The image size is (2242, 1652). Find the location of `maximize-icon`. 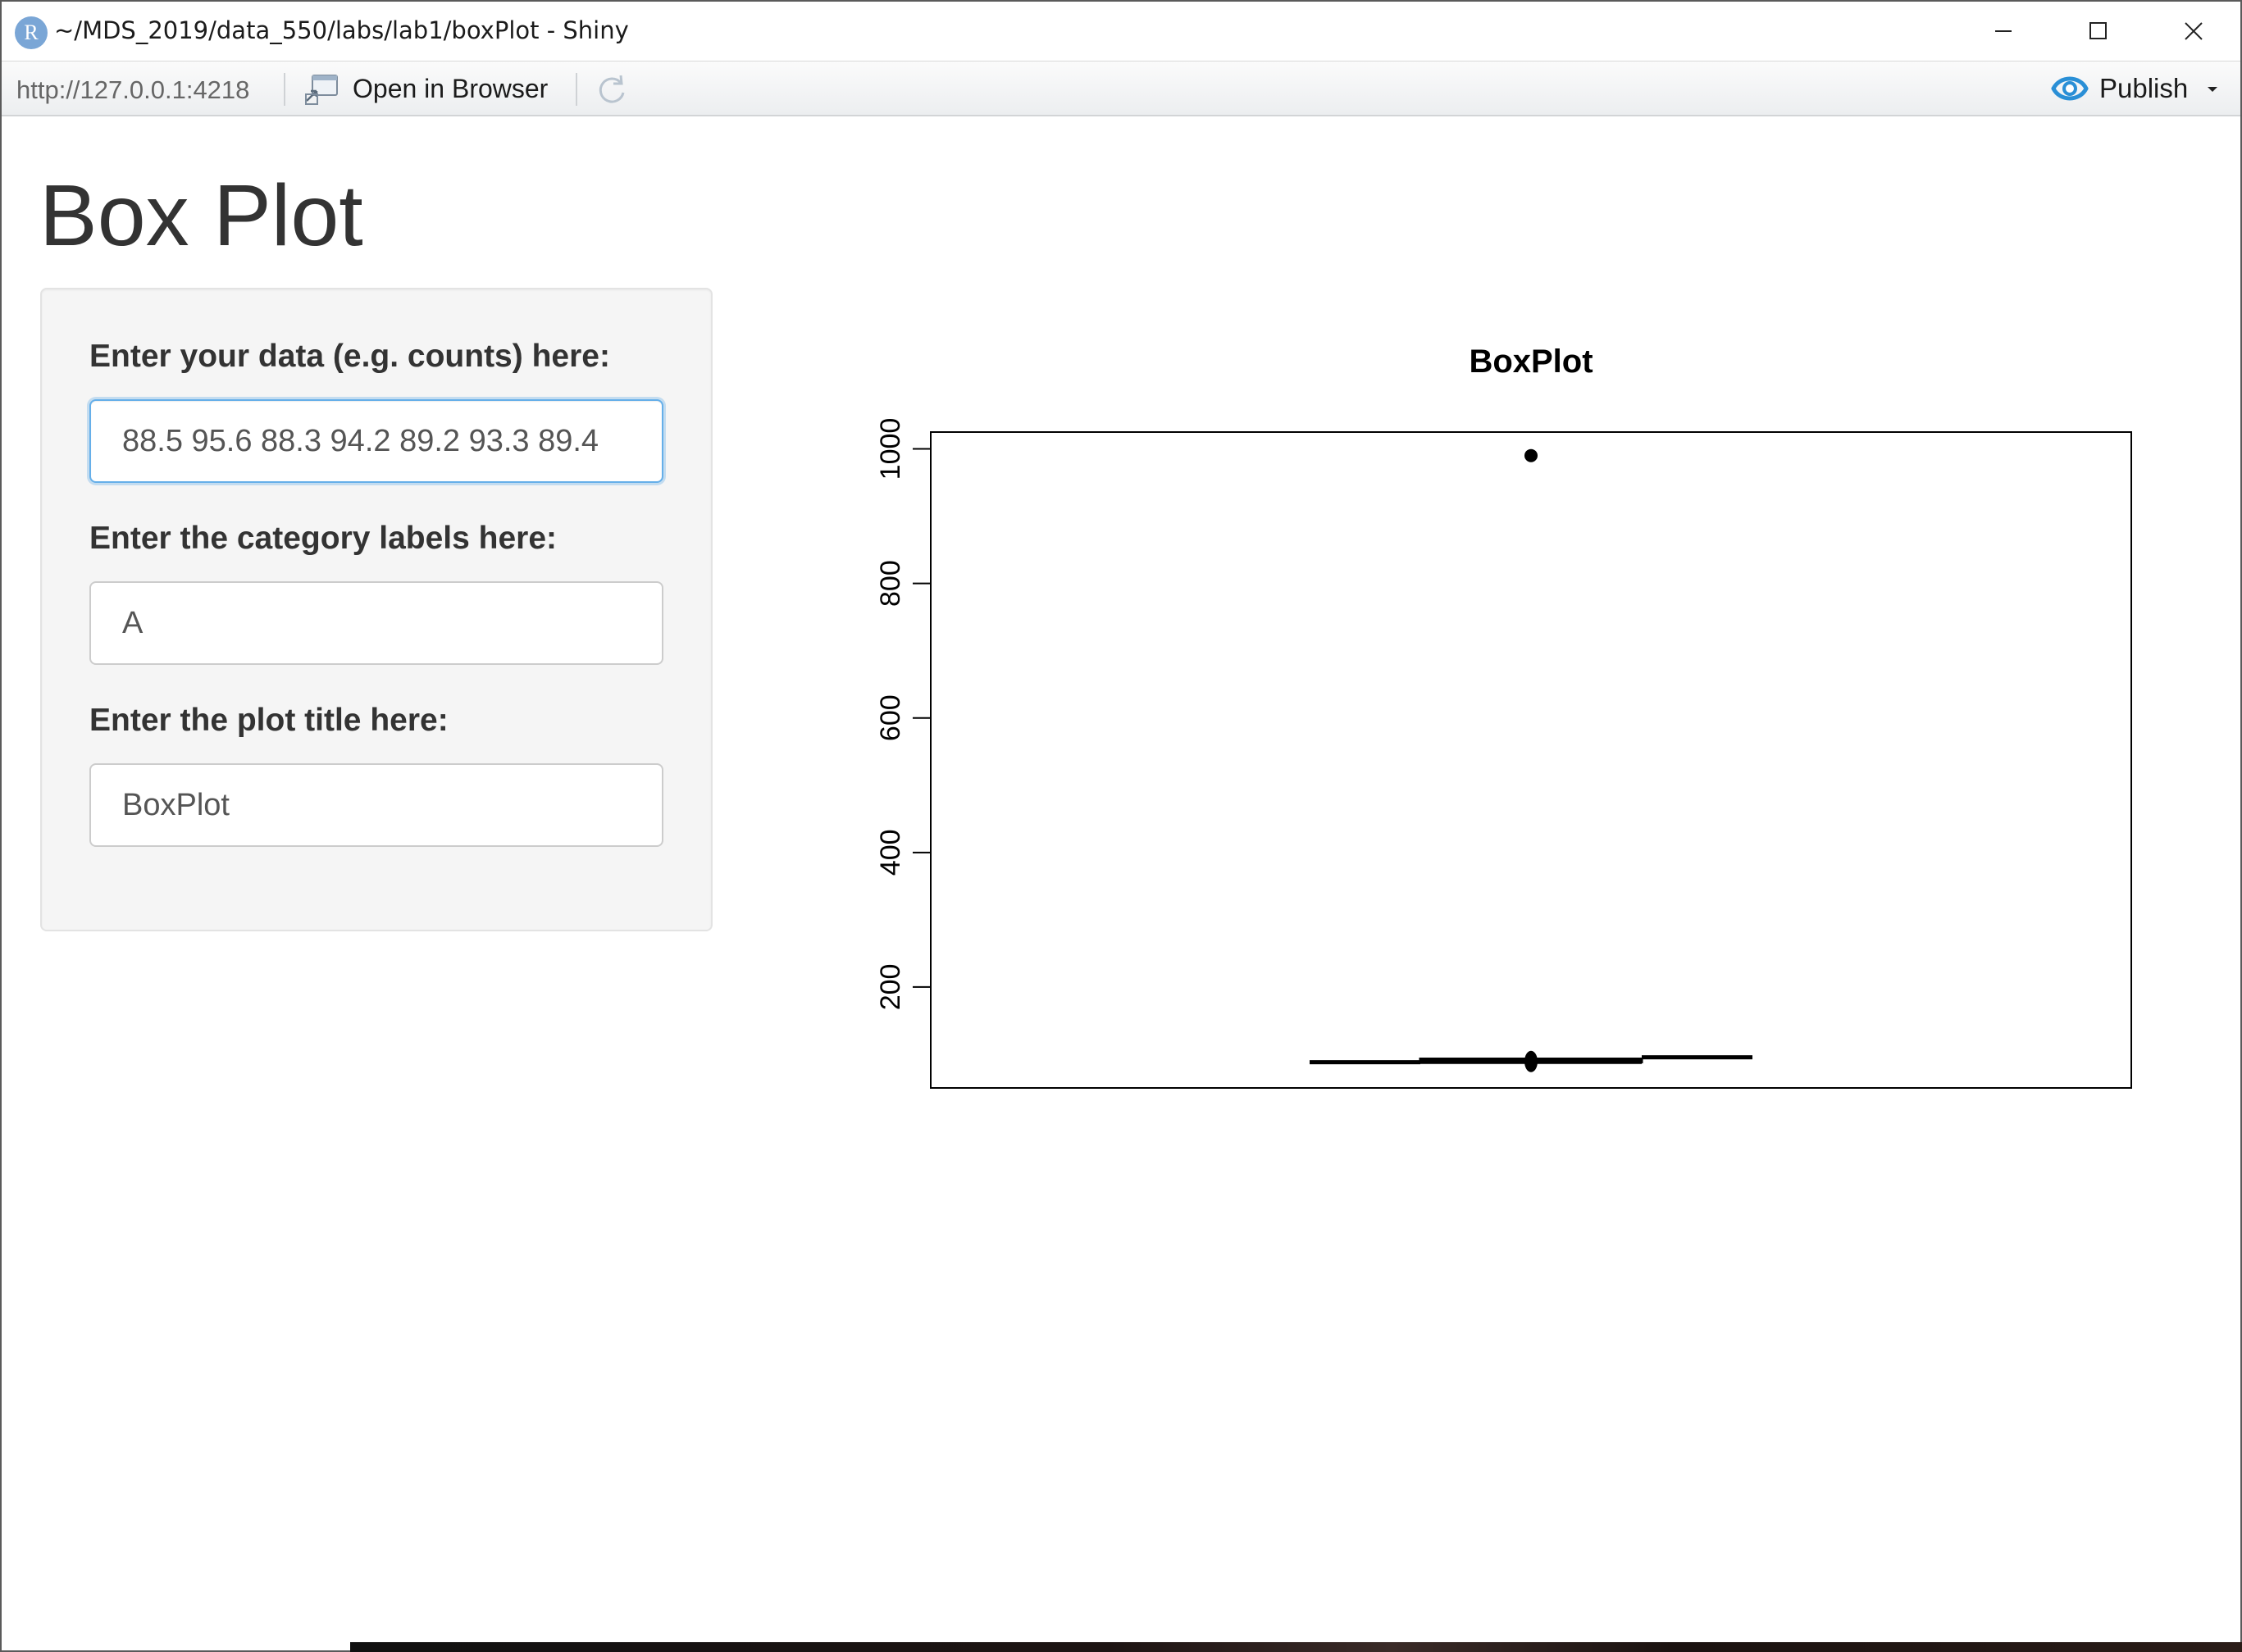

maximize-icon is located at coordinates (2098, 30).